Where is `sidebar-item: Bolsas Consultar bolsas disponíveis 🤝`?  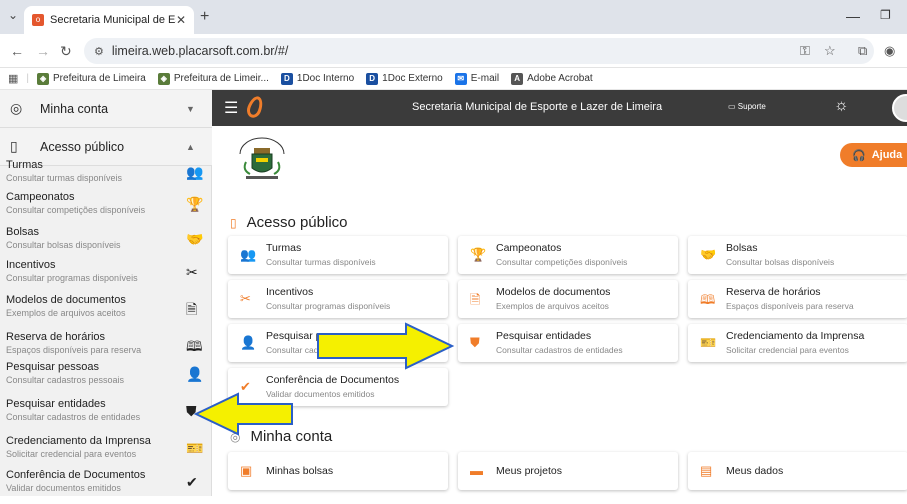
sidebar-item: Bolsas Consultar bolsas disponíveis 🤝 is located at coordinates (106, 243).